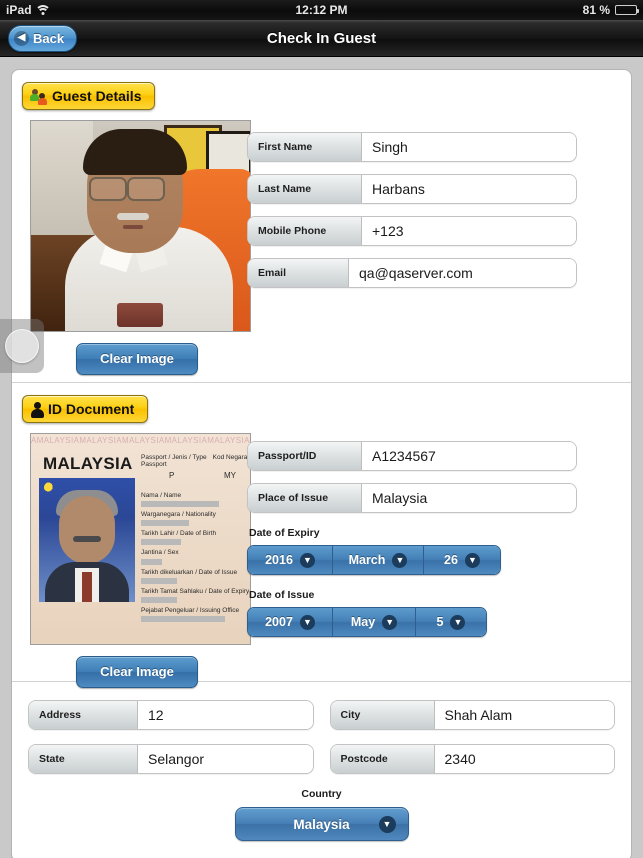 The height and width of the screenshot is (858, 643). I want to click on passport-row-label: Warganegara / Nationality, so click(178, 515).